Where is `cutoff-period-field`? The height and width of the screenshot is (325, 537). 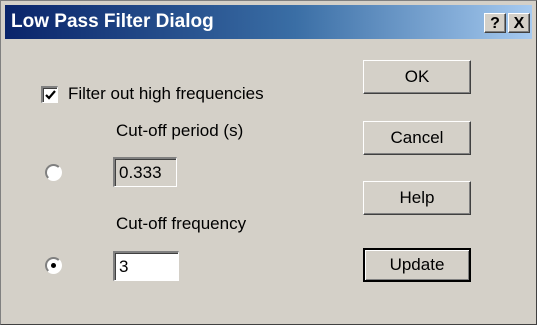
cutoff-period-field is located at coordinates (145, 172).